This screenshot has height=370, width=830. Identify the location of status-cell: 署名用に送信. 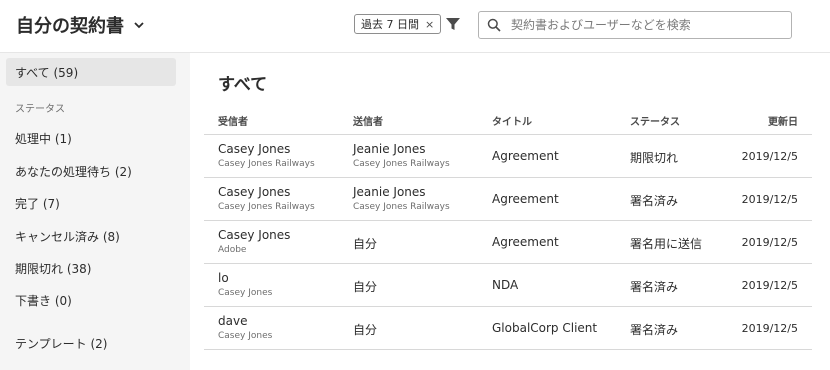
(666, 244).